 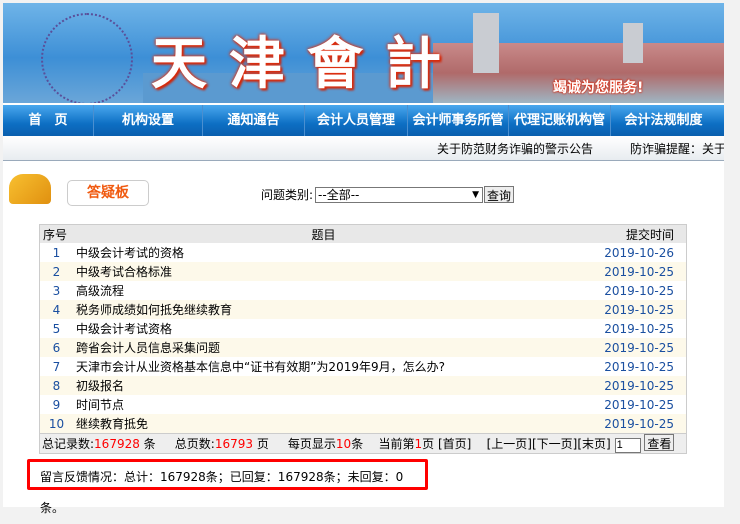 What do you see at coordinates (363, 148) in the screenshot?
I see `news-marquee: 关于防范财务诈骗的警示公告 防诈骗提醒：关于` at bounding box center [363, 148].